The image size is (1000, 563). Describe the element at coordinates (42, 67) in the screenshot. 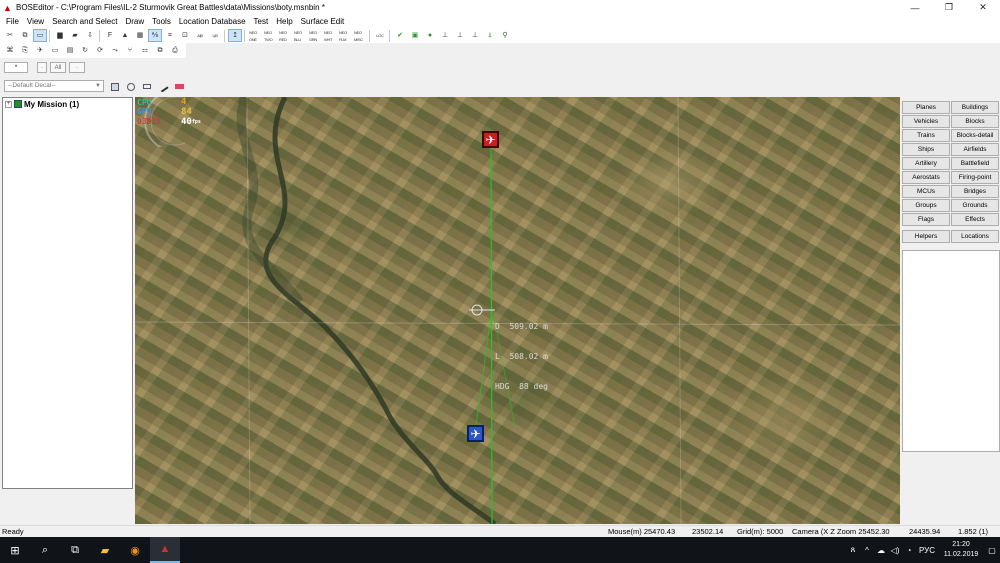

I see `layer-mid-button: ·` at that location.